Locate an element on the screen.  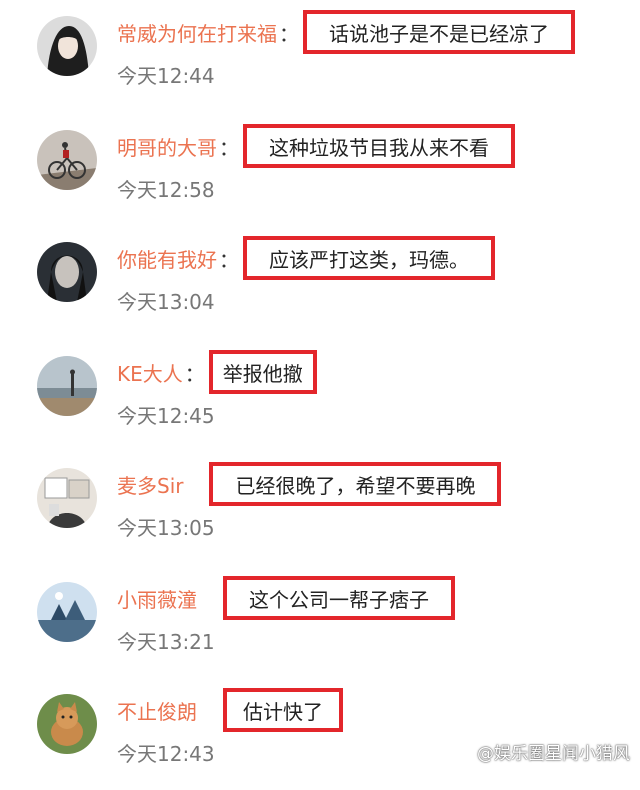
username: 不止俊朗 is located at coordinates (157, 710).